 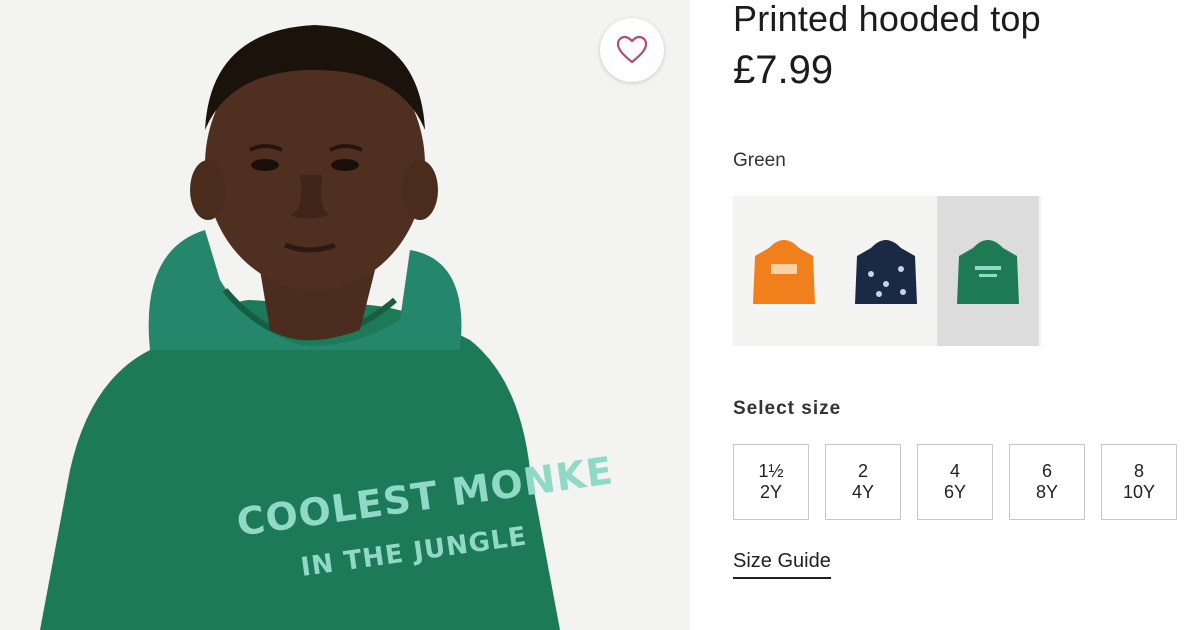 I want to click on size-option: 8 10Y, so click(x=1139, y=482).